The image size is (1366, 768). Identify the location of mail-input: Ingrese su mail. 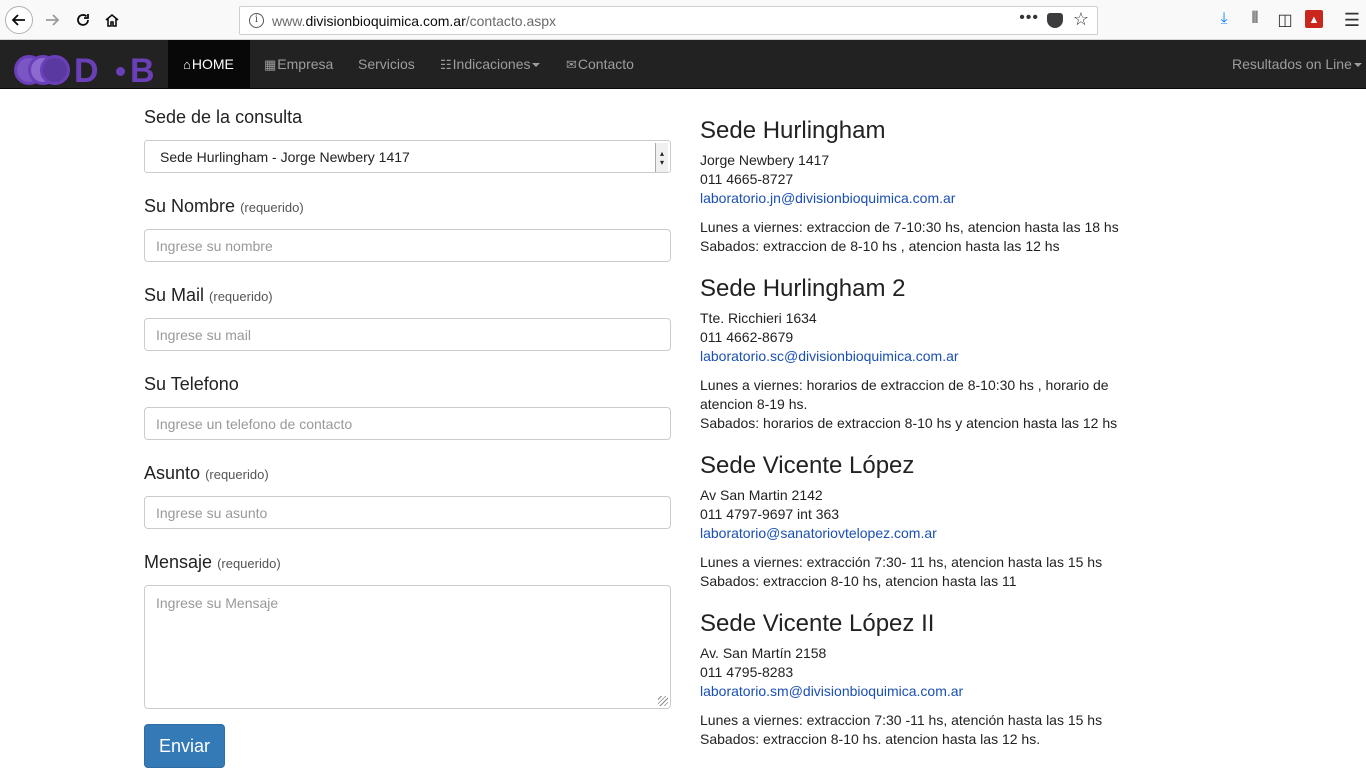
(407, 334).